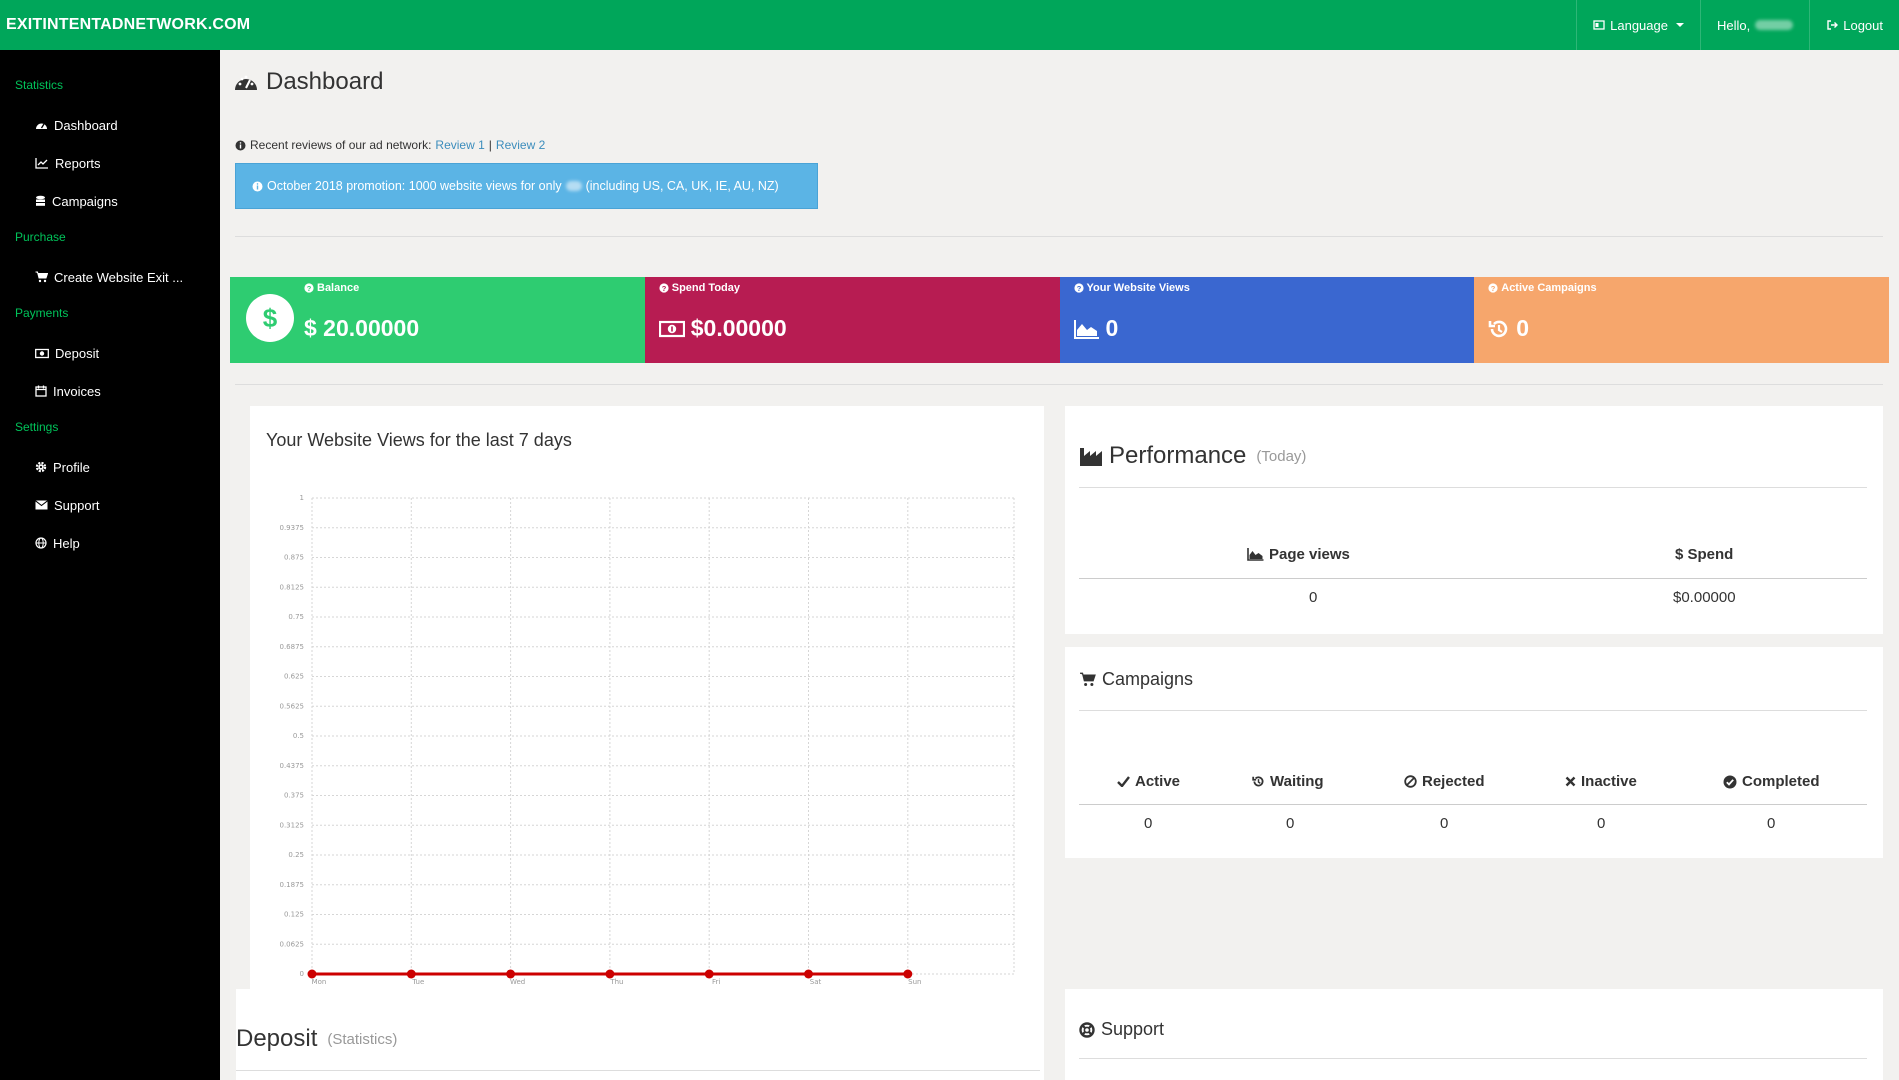  I want to click on sidebar-item-invoices: Invoices, so click(110, 391).